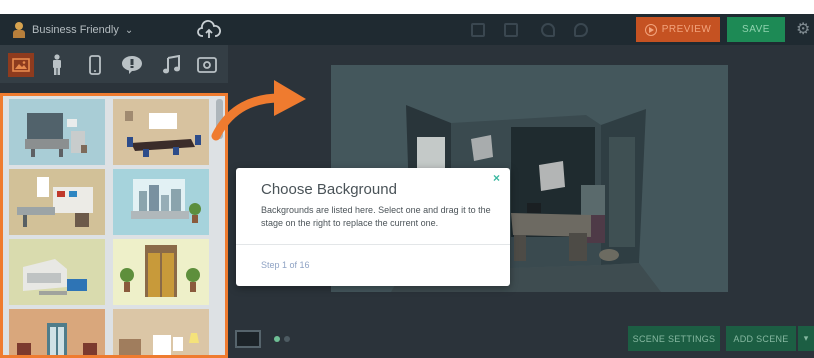 This screenshot has width=814, height=358. What do you see at coordinates (511, 30) in the screenshot?
I see `crop-tool-icon` at bounding box center [511, 30].